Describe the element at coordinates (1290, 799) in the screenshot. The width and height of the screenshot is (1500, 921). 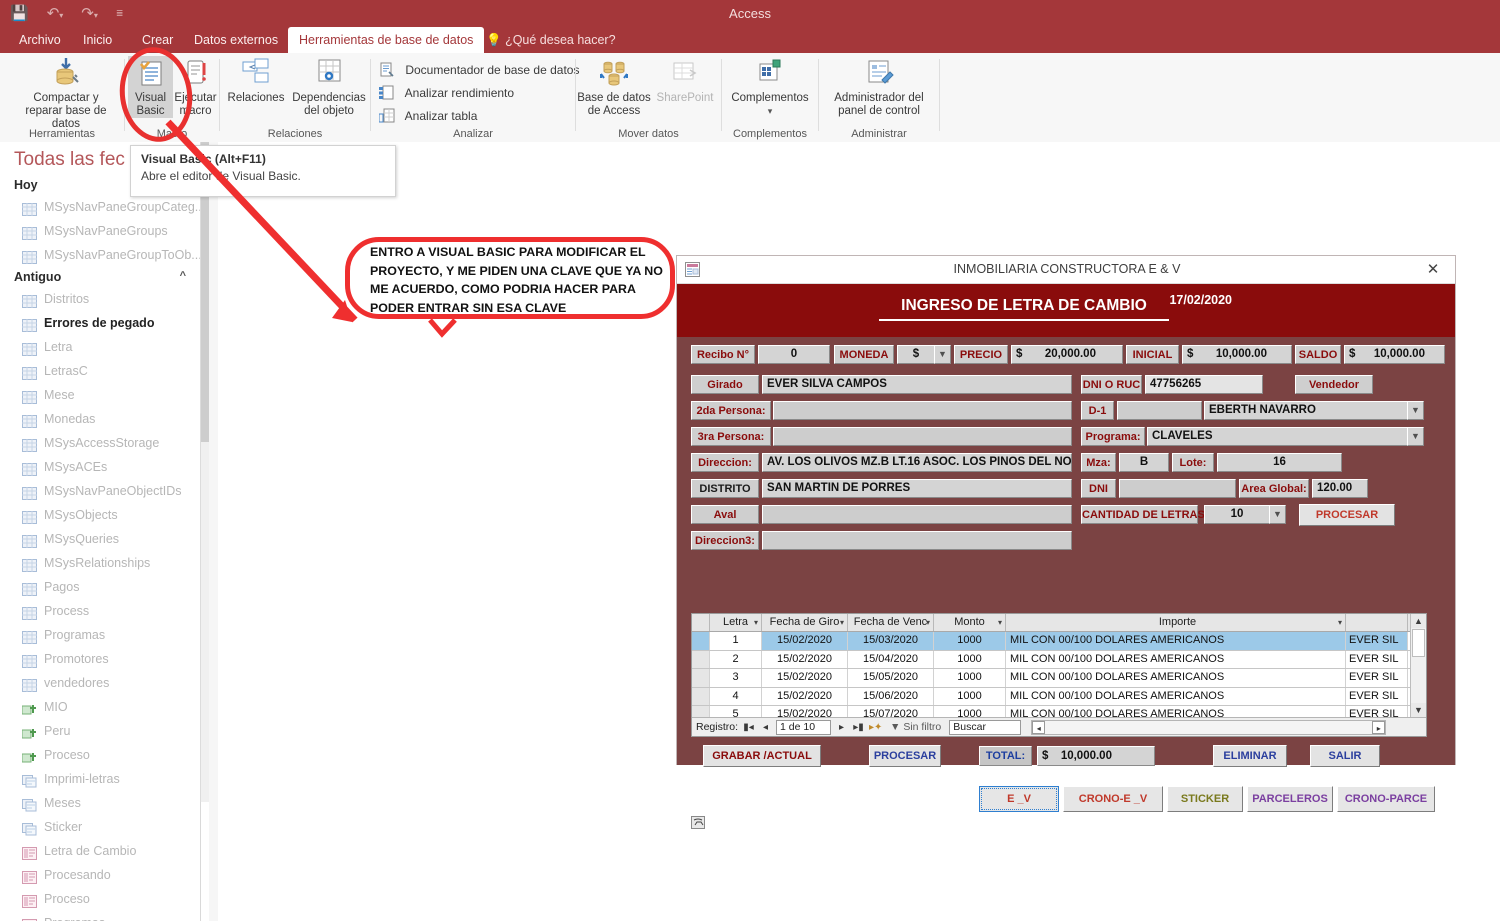
I see `tab-button-parceleros: PARCELEROS` at that location.